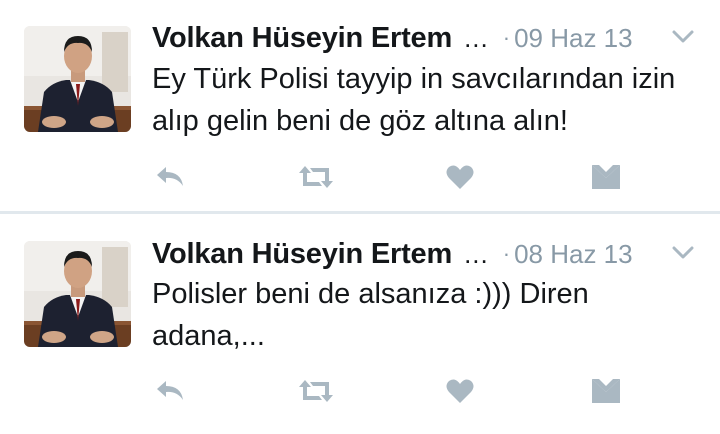 The width and height of the screenshot is (720, 434). I want to click on timestamp: 09 Haz 13, so click(573, 38).